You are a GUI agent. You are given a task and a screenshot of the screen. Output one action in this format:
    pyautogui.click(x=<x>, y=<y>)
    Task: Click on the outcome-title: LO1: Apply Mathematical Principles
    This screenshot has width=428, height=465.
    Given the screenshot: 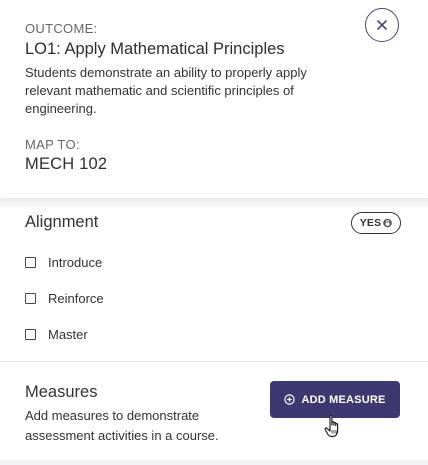 What is the action you would take?
    pyautogui.click(x=155, y=49)
    